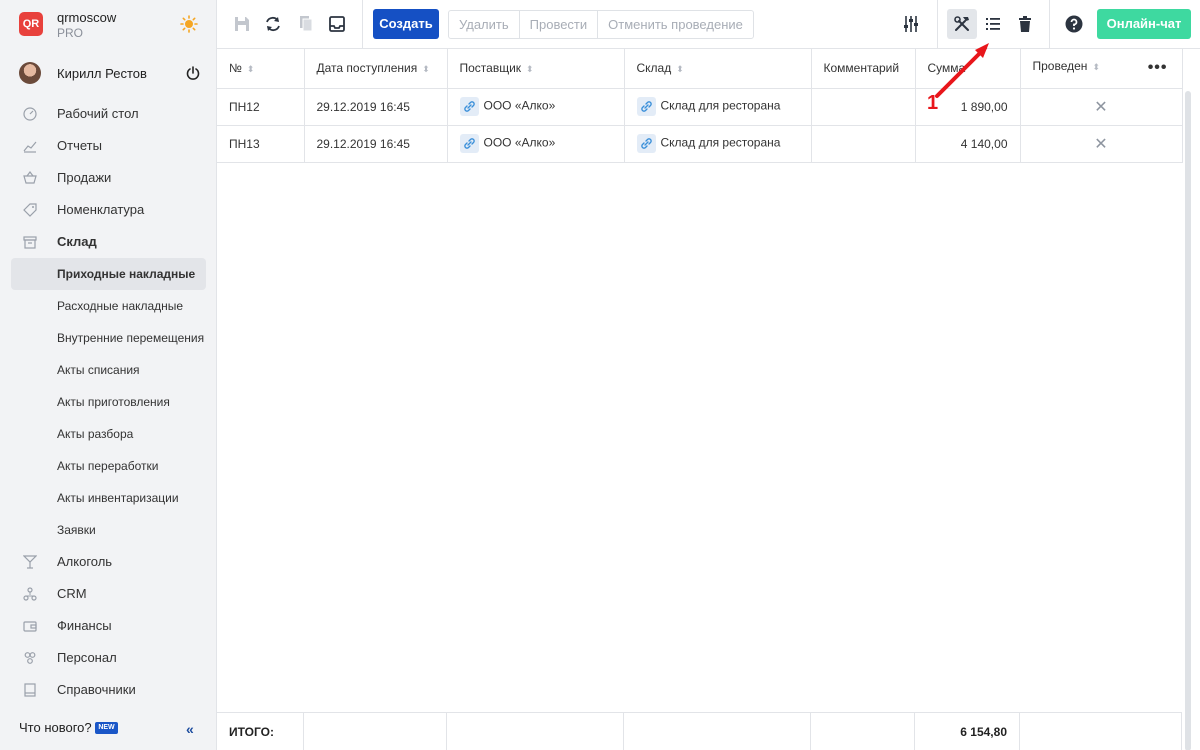  Describe the element at coordinates (559, 24) in the screenshot. I see `post-button: Провести` at that location.